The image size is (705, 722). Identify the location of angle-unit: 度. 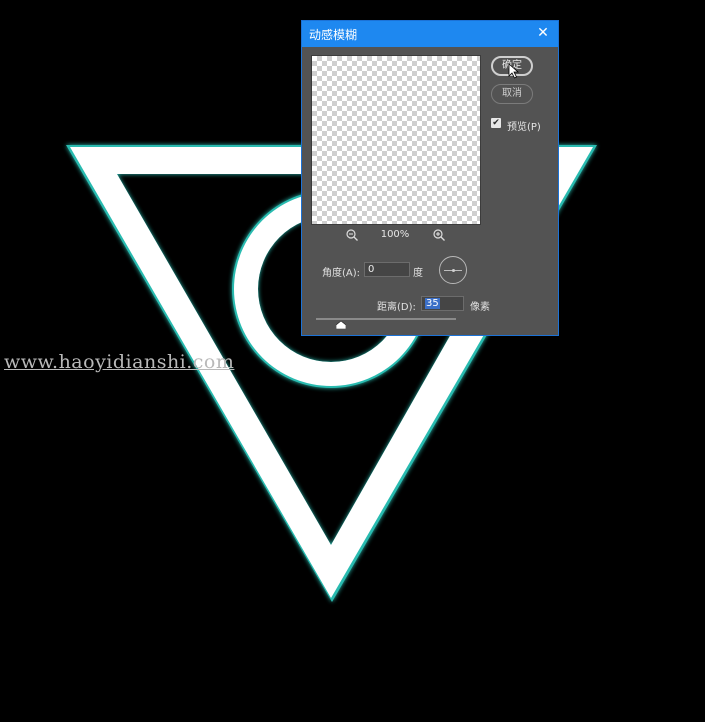
(418, 273).